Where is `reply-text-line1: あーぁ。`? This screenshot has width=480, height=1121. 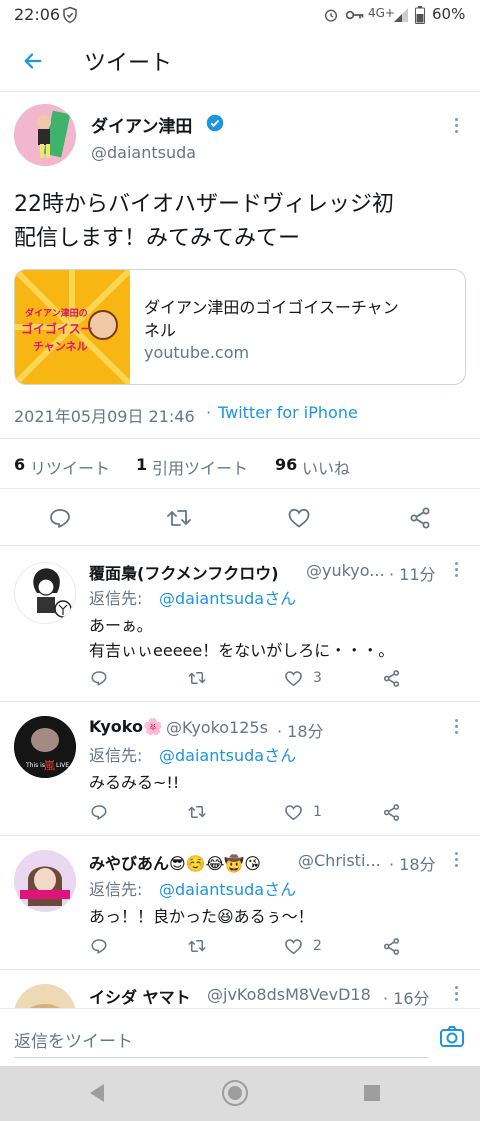 reply-text-line1: あーぁ。 is located at coordinates (121, 625).